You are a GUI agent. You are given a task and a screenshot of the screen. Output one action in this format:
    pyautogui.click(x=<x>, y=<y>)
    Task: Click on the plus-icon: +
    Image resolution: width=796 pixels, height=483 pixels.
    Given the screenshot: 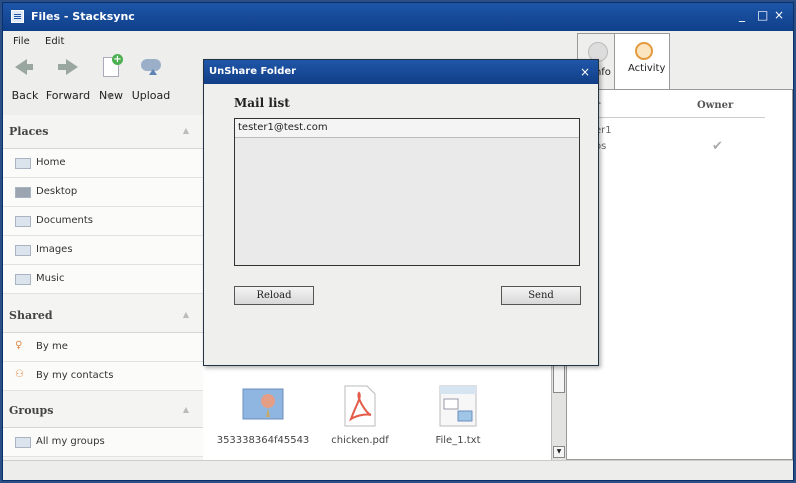 What is the action you would take?
    pyautogui.click(x=117, y=59)
    